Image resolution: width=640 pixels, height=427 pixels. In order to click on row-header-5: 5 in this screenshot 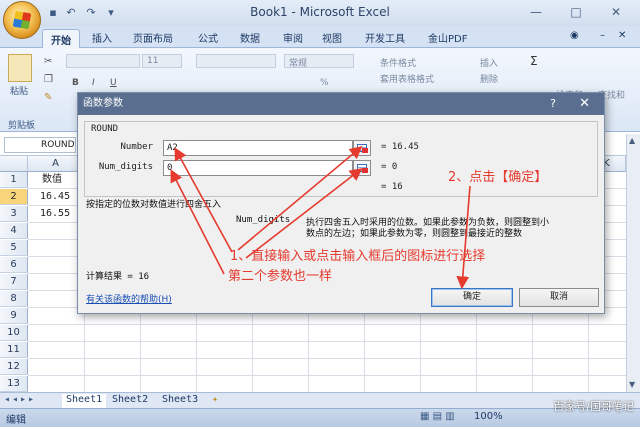, I will do `click(14, 248)`.